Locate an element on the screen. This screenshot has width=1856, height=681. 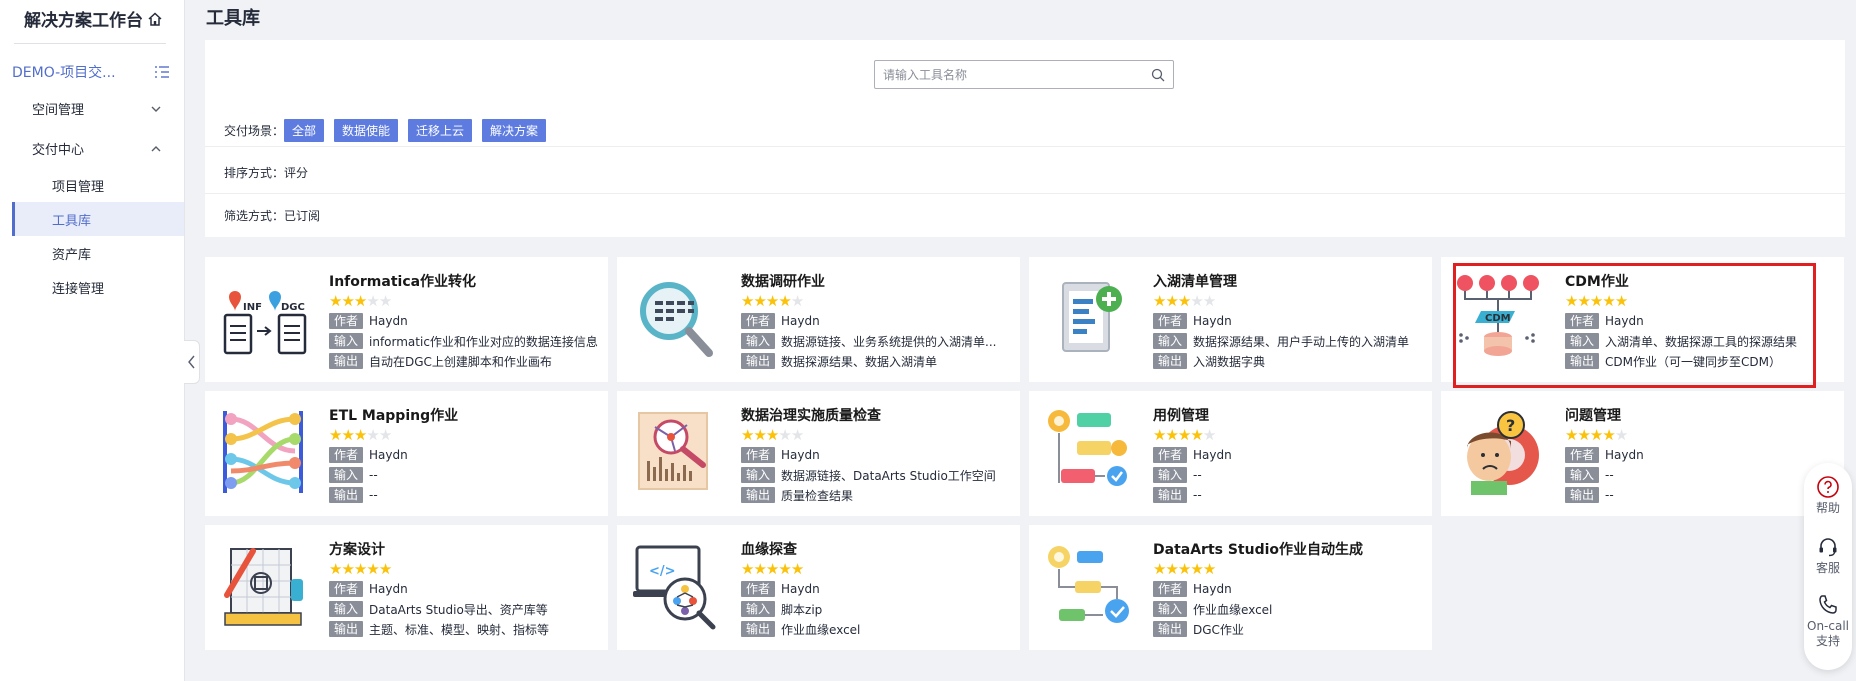
tool-card-title: 入湖清单管理 is located at coordinates (1288, 281).